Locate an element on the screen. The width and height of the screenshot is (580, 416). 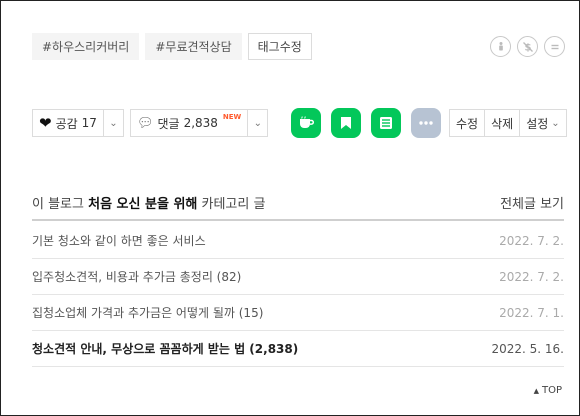
view-all-posts-link: 전체글 보기 is located at coordinates (532, 202).